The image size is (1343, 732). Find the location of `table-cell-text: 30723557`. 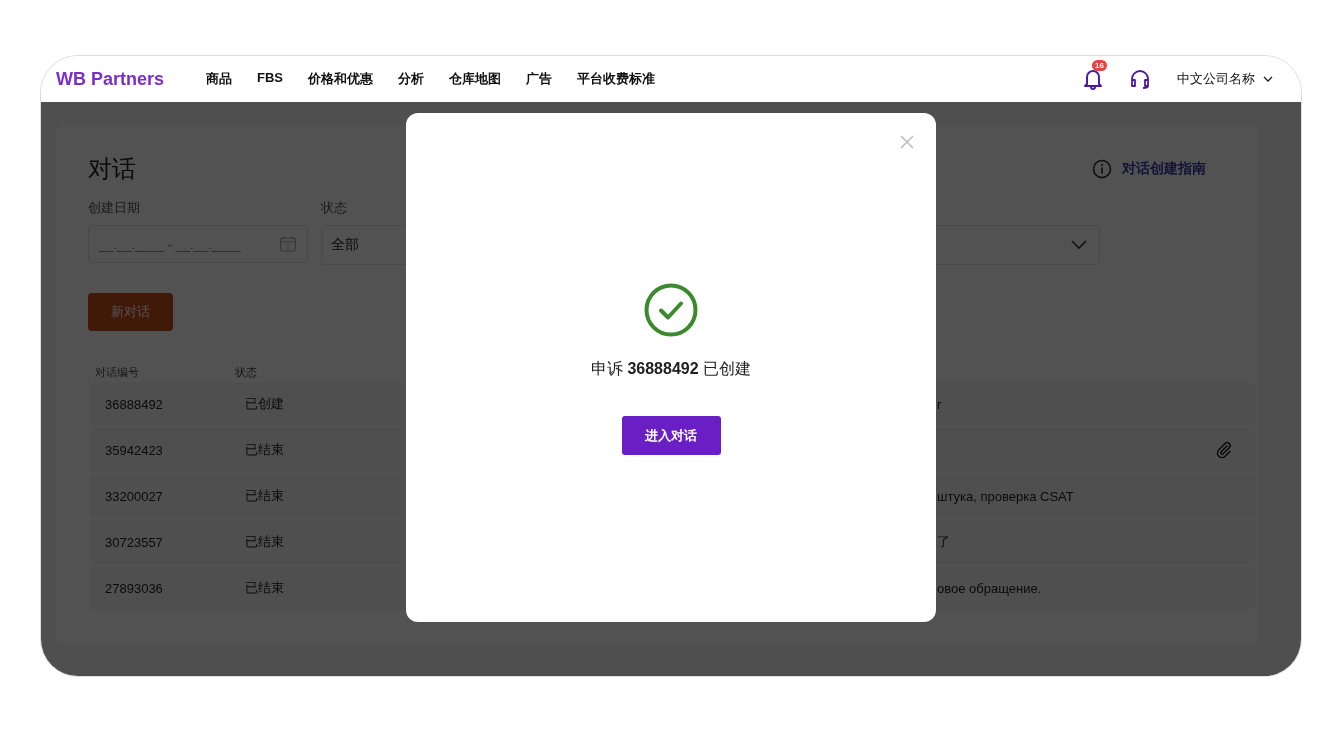

table-cell-text: 30723557 is located at coordinates (134, 542).